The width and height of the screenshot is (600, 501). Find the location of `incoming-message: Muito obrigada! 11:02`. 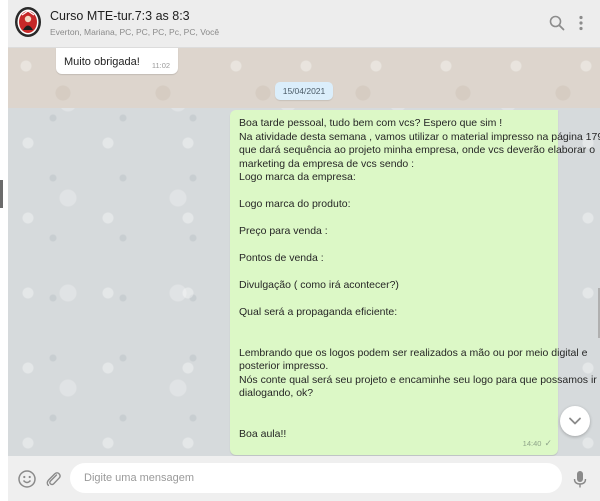

incoming-message: Muito obrigada! 11:02 is located at coordinates (117, 61).